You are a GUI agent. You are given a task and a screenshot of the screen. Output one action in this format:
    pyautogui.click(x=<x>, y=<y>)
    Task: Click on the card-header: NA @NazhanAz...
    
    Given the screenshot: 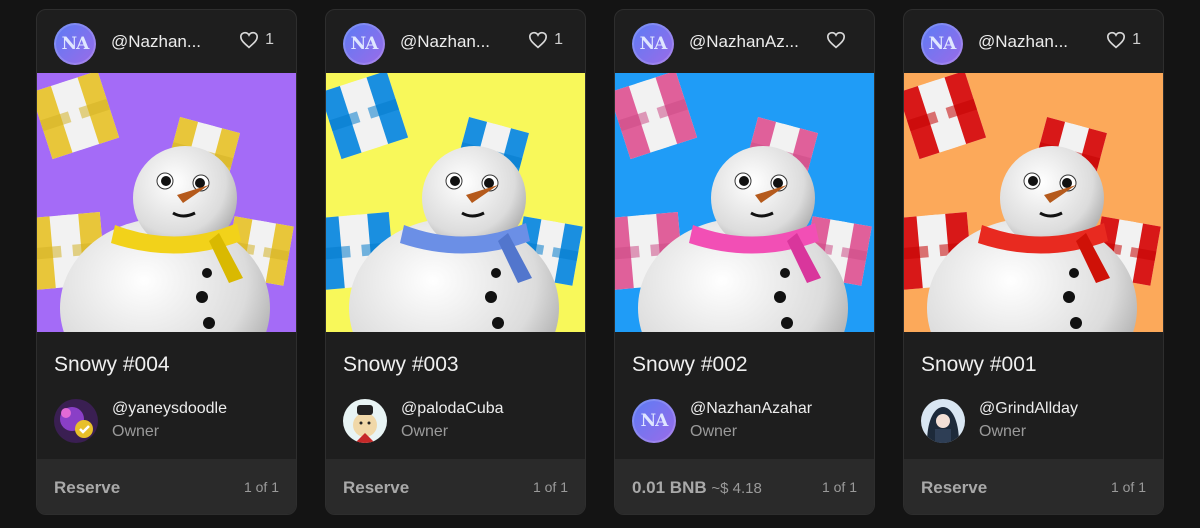 What is the action you would take?
    pyautogui.click(x=744, y=41)
    